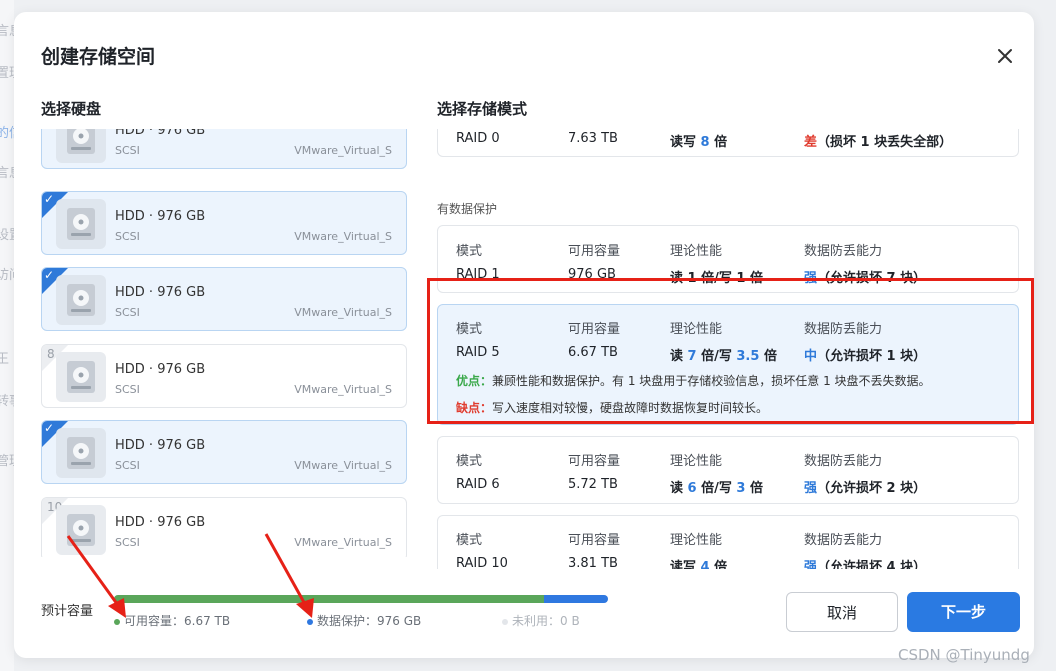  Describe the element at coordinates (5, 359) in the screenshot. I see `background-text: 王` at that location.